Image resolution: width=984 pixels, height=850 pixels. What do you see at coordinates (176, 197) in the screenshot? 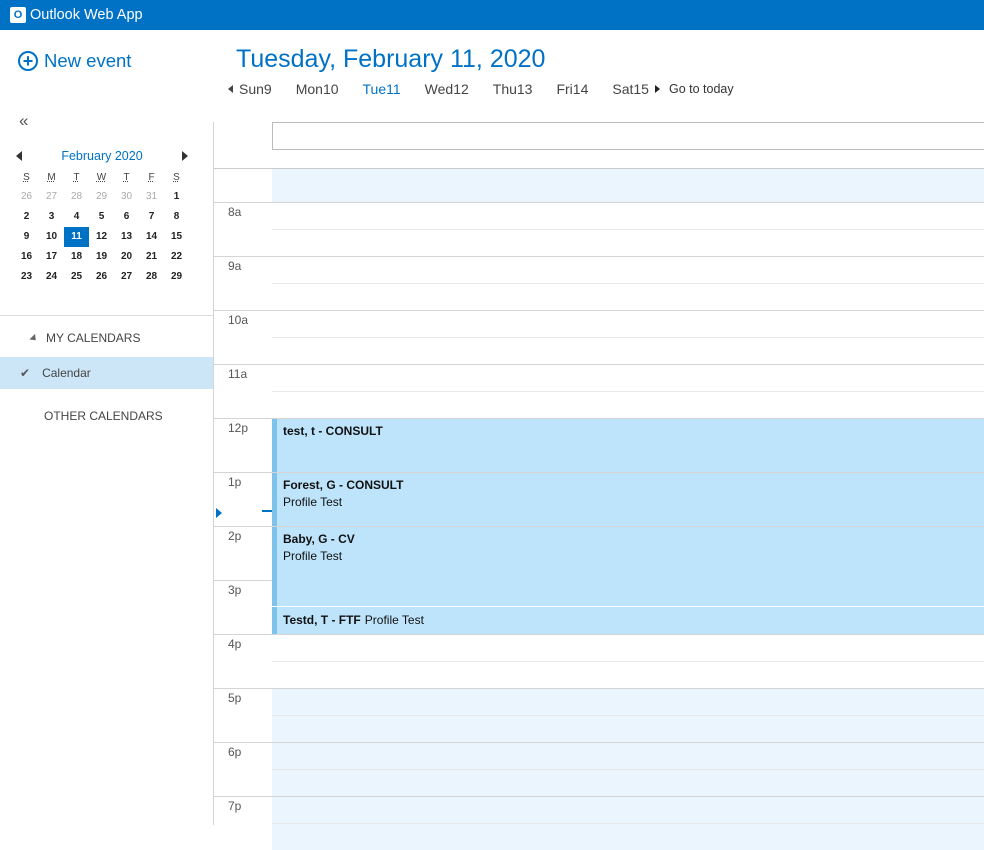
I see `mini-calendar-day: 1` at bounding box center [176, 197].